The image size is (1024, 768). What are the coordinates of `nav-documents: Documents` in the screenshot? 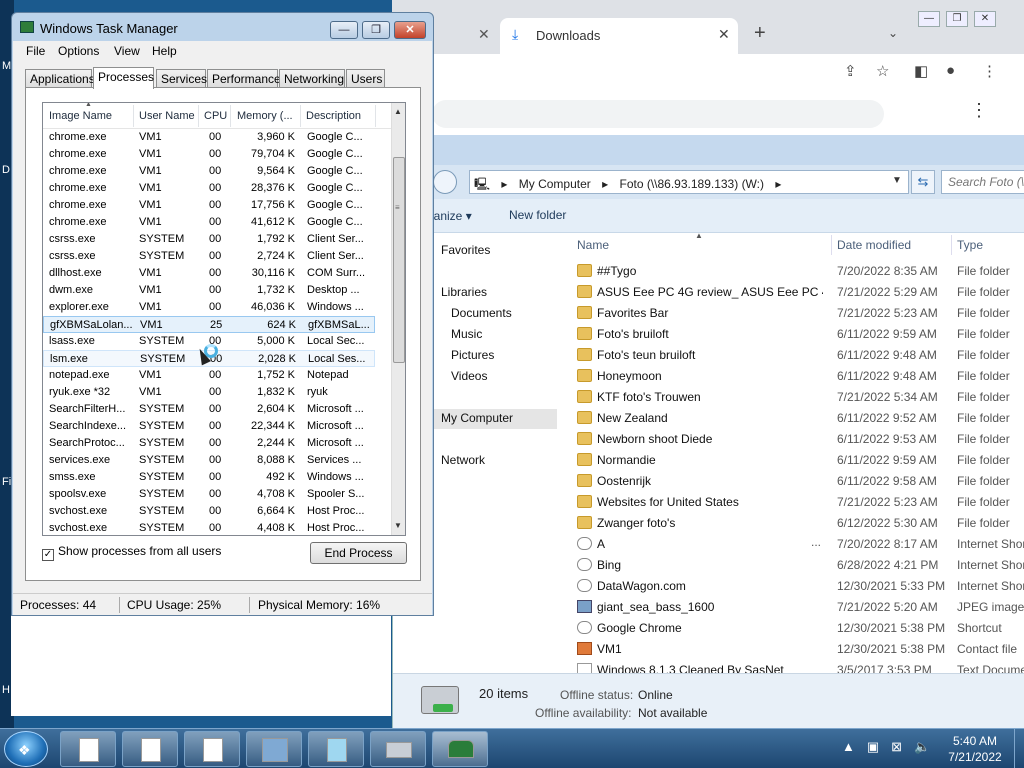 It's located at (481, 313).